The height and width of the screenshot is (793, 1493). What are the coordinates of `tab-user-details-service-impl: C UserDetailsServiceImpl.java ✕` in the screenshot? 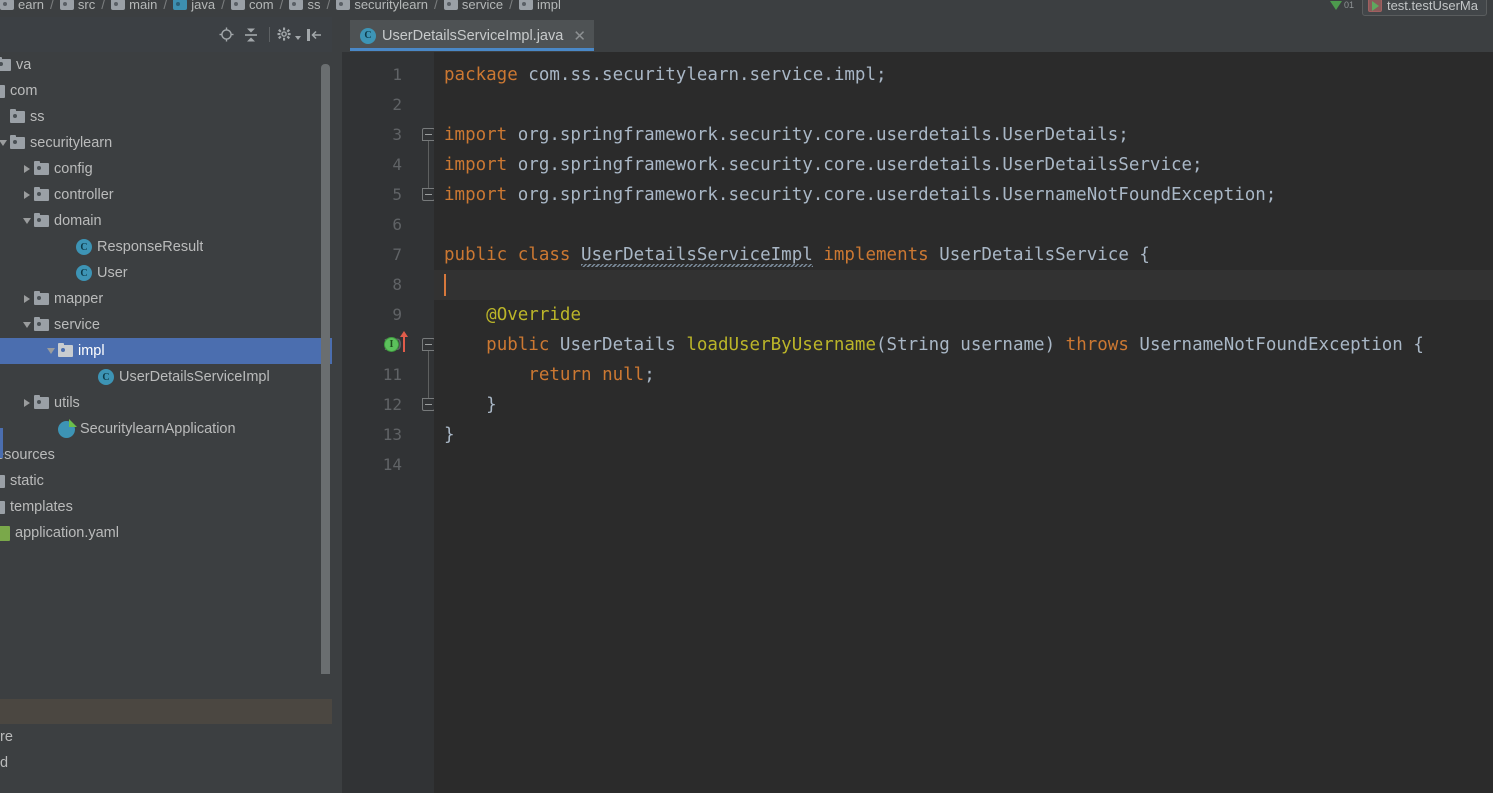 It's located at (472, 35).